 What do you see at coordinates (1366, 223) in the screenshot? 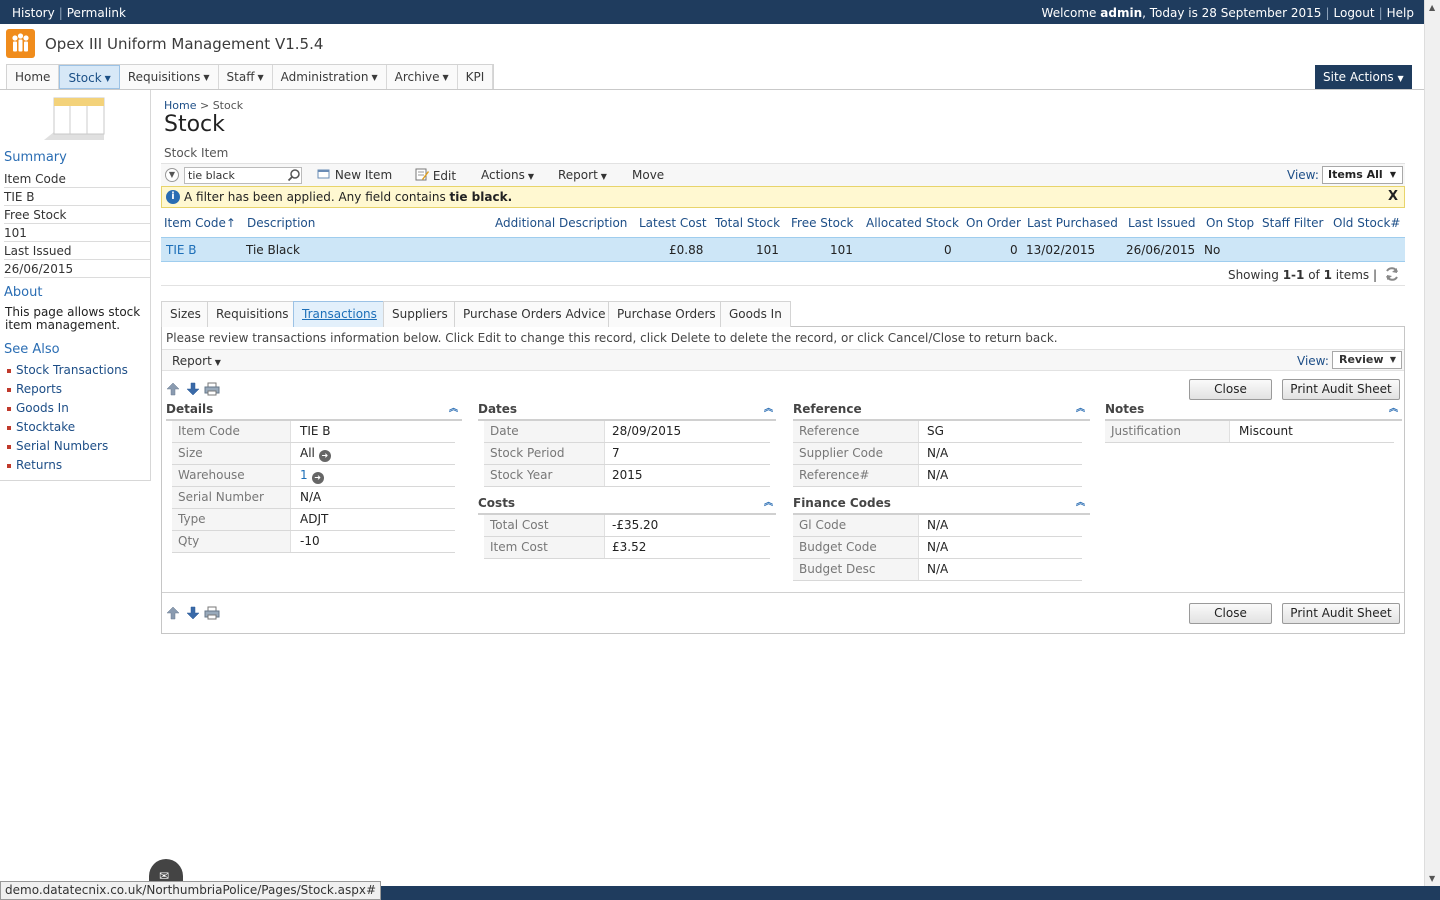
I see `col-old-stock: Old Stock#` at bounding box center [1366, 223].